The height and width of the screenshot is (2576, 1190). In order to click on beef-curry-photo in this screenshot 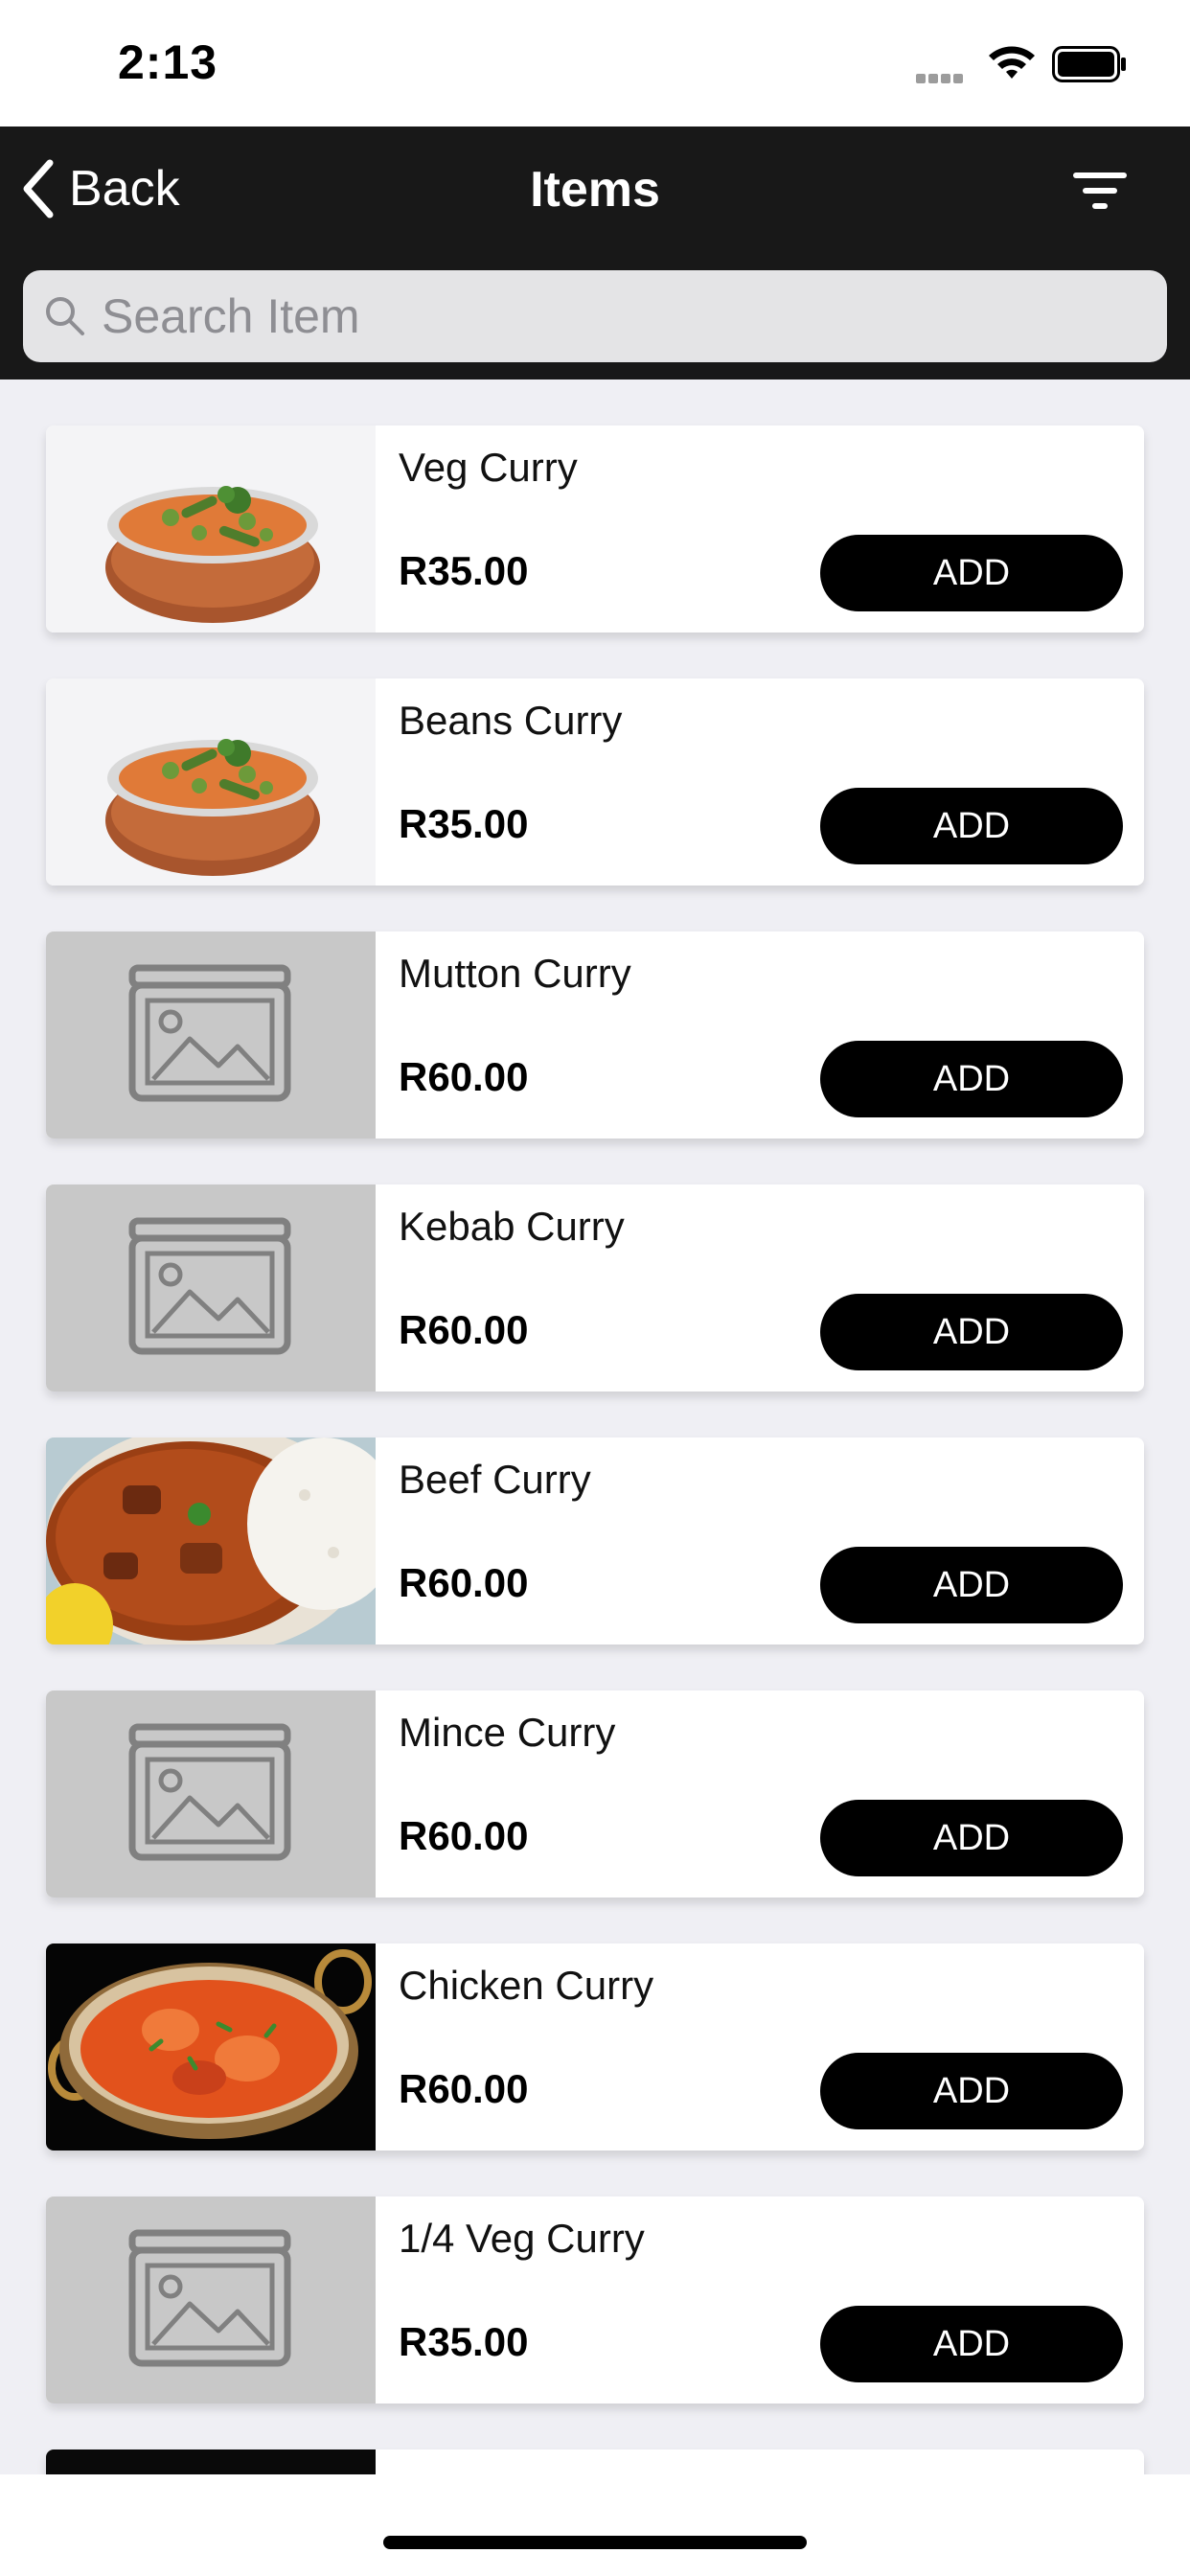, I will do `click(211, 1541)`.